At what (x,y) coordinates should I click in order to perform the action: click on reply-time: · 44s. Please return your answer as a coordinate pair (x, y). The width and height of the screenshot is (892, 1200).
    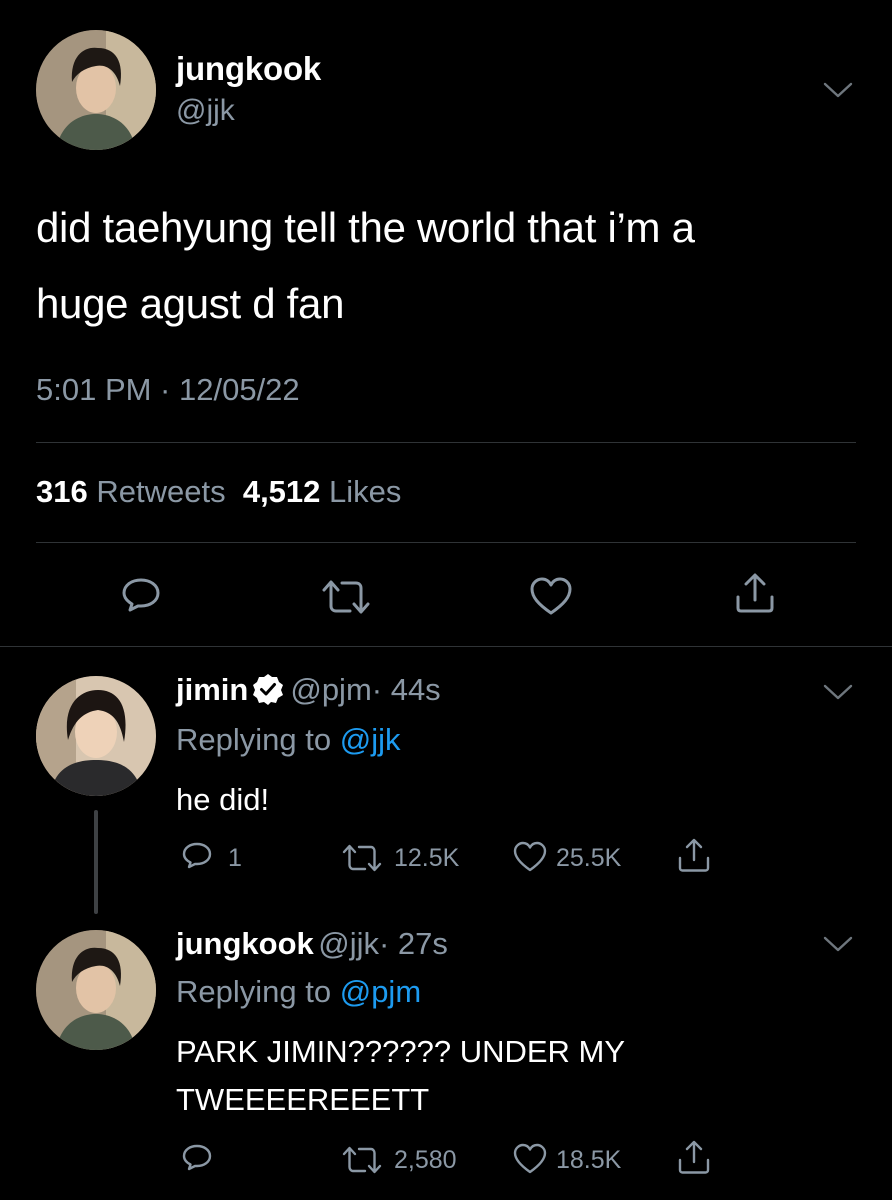
    Looking at the image, I should click on (406, 689).